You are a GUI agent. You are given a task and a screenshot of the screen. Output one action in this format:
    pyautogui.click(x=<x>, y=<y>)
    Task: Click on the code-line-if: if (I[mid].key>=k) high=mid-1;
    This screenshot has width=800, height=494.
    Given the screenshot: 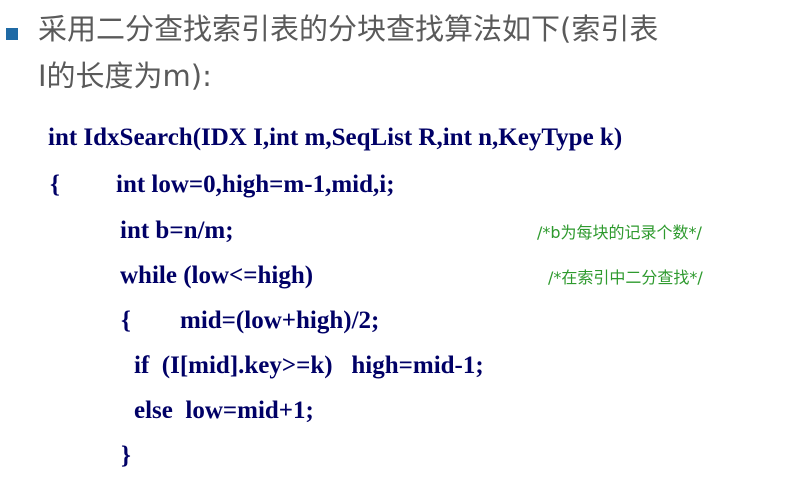 What is the action you would take?
    pyautogui.click(x=309, y=365)
    